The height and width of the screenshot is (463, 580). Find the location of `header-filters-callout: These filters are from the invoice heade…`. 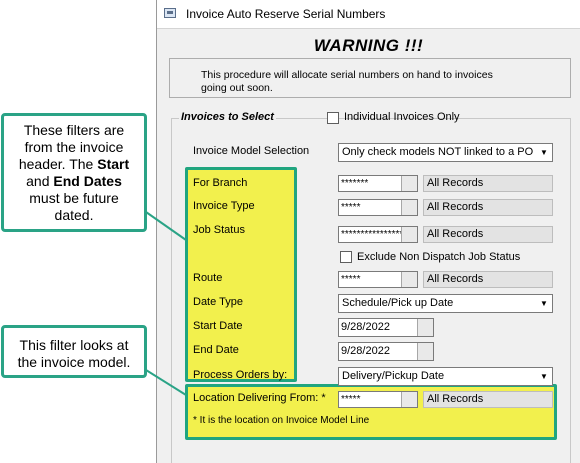

header-filters-callout: These filters are from the invoice heade… is located at coordinates (74, 172).